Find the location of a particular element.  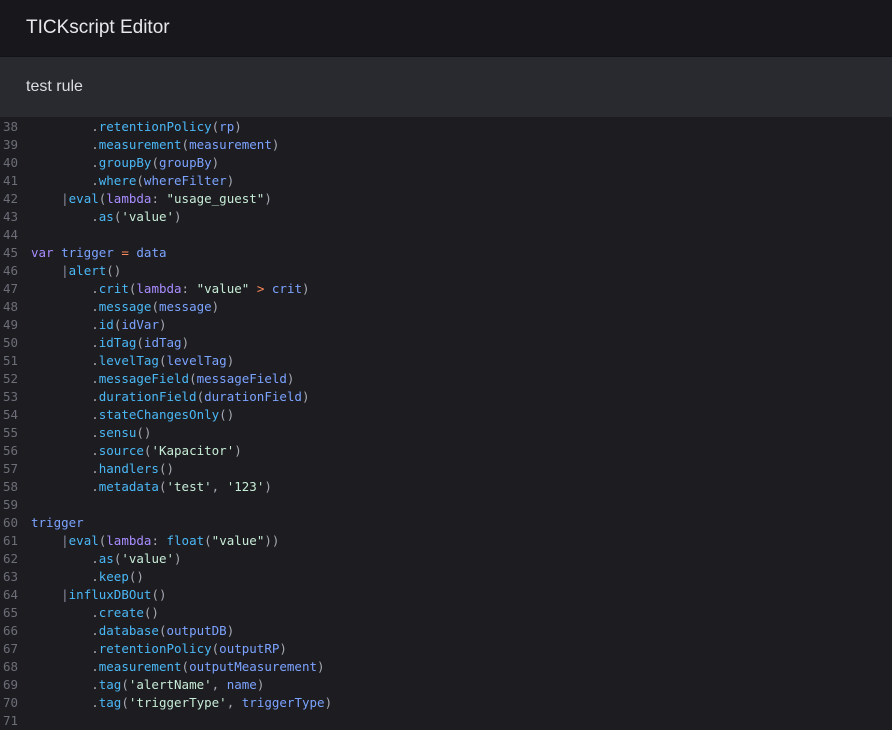

rule-name-bar: test rule is located at coordinates (446, 87).